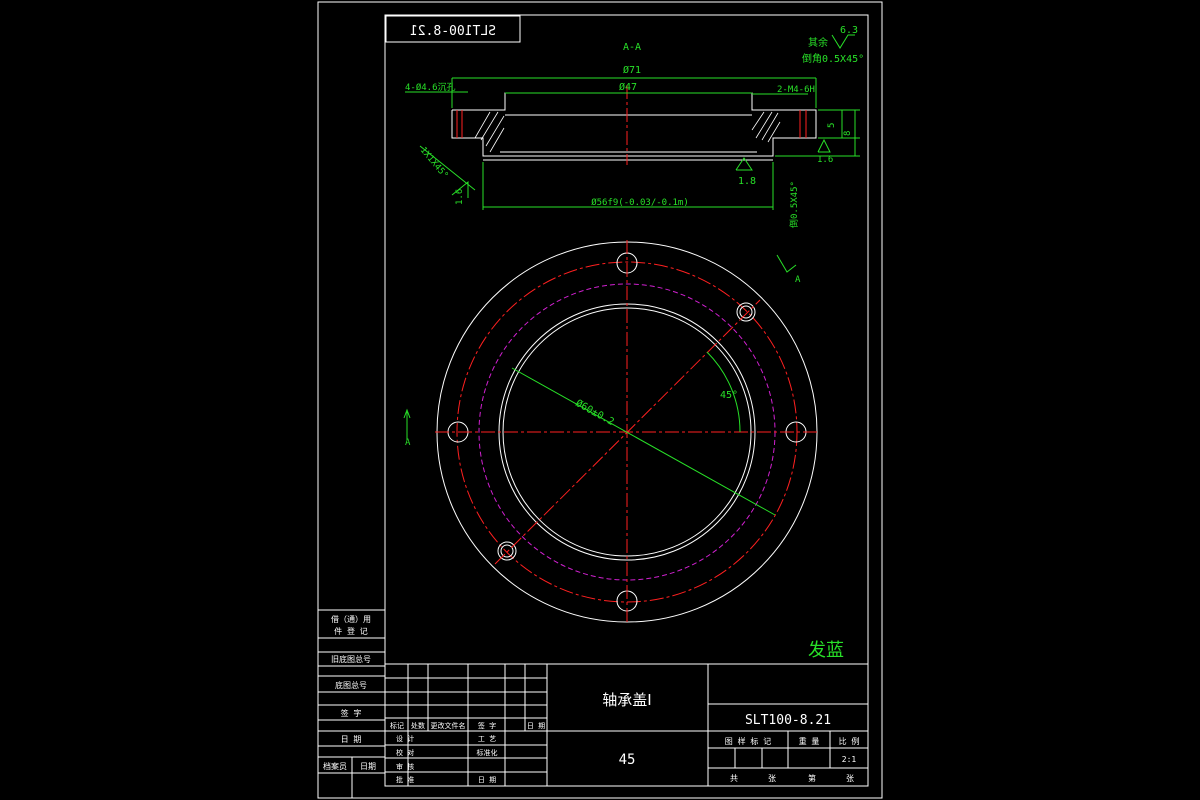 The image size is (1200, 800). I want to click on date-label: 日 期, so click(487, 780).